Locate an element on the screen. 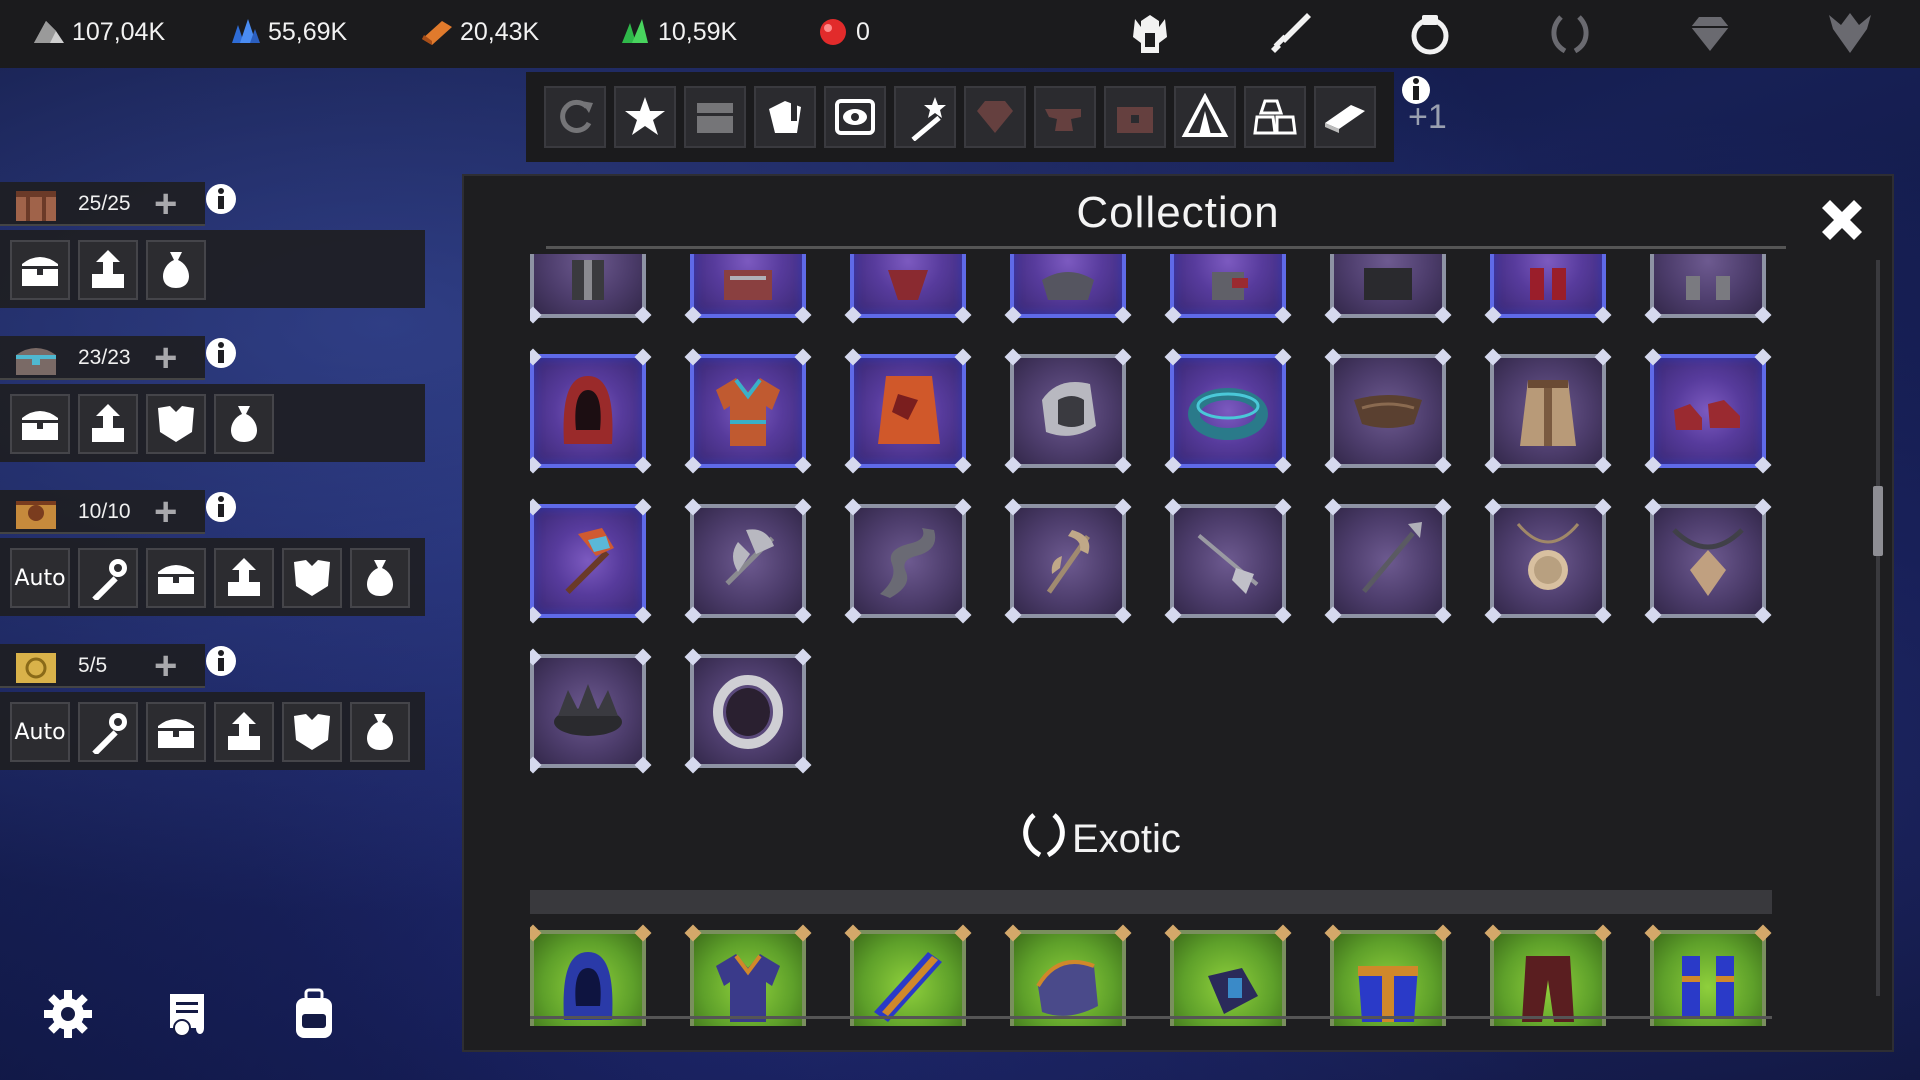 This screenshot has width=1920, height=1080. collection-item-amulet is located at coordinates (1548, 561).